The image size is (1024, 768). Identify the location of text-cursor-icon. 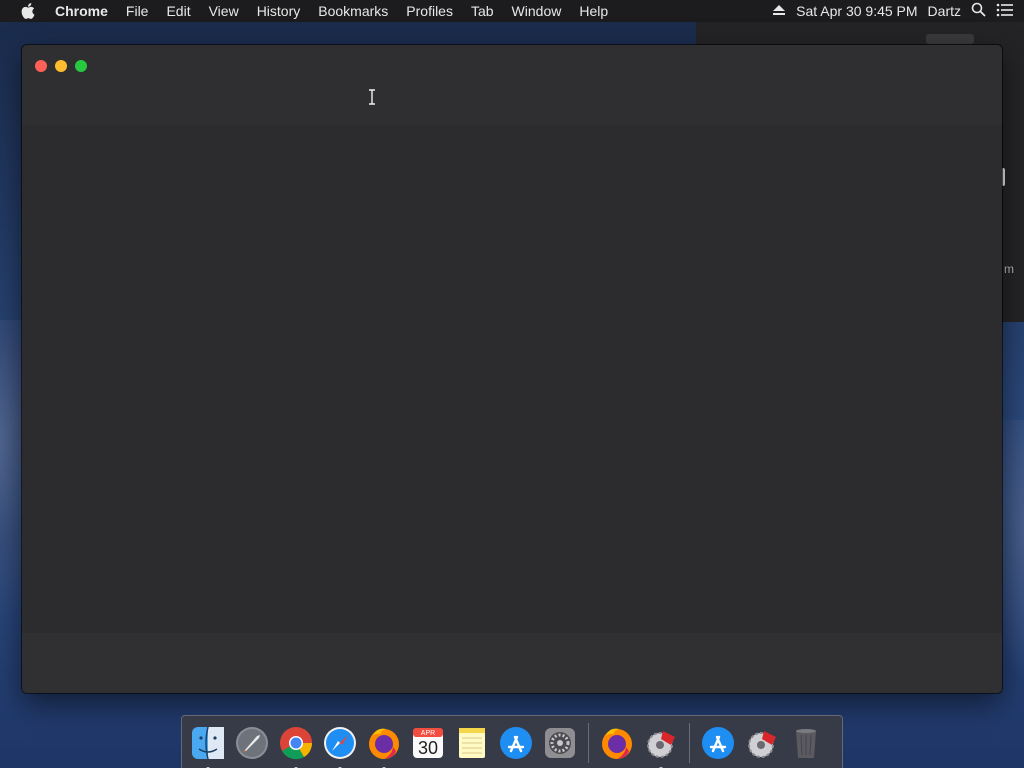
(372, 97).